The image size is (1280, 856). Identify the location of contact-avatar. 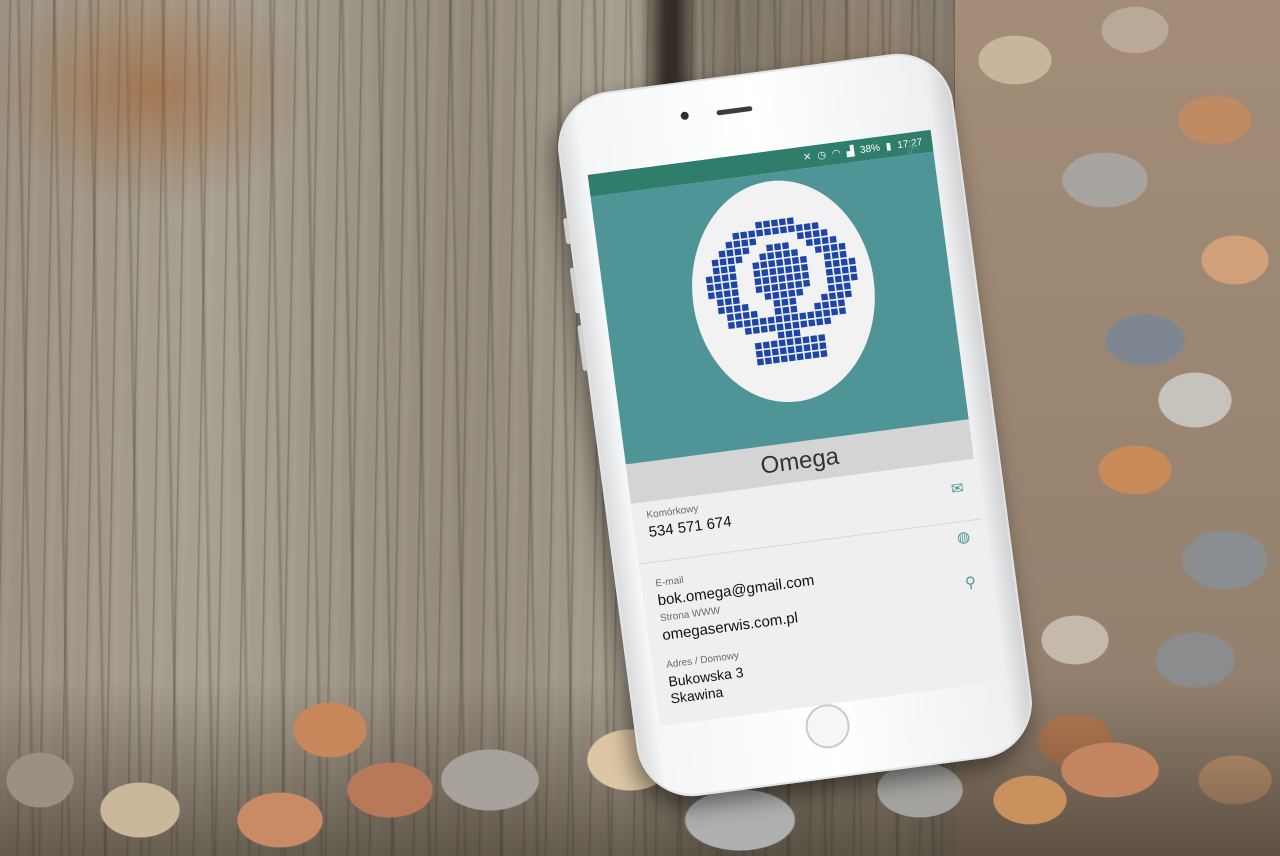
(783, 291).